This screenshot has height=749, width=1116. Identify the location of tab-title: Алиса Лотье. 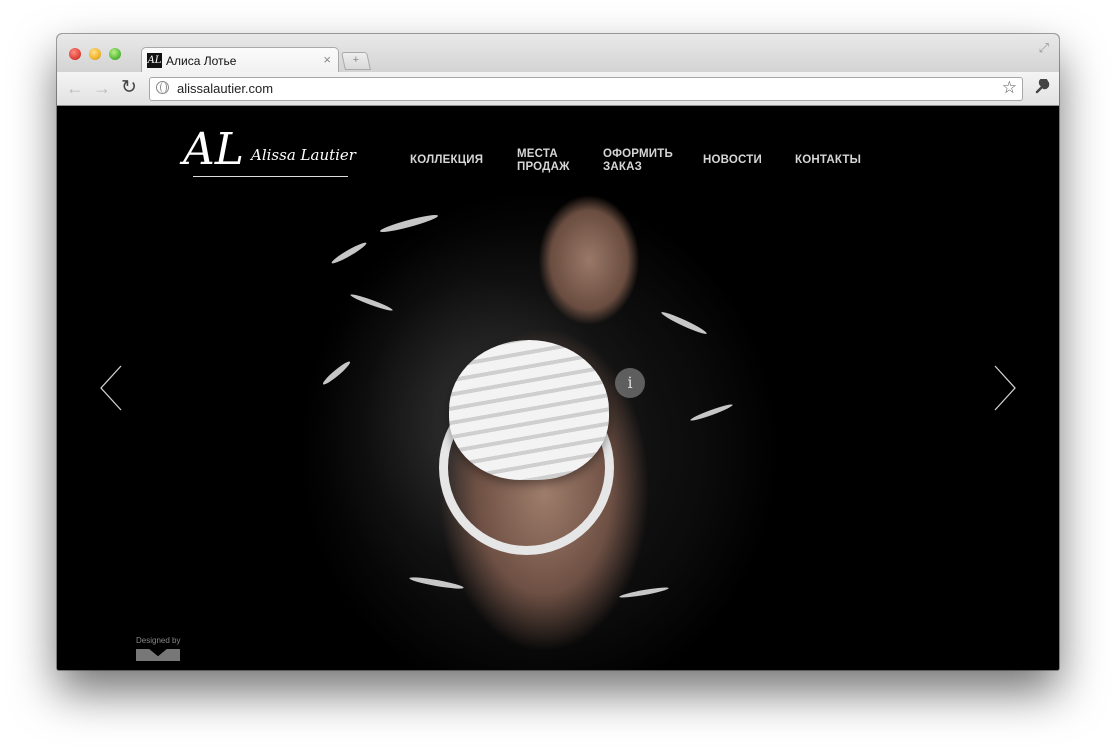
(201, 61).